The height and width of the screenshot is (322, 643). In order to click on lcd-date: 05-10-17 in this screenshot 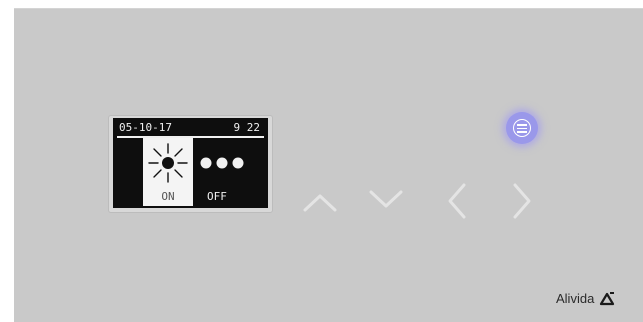, I will do `click(145, 127)`.